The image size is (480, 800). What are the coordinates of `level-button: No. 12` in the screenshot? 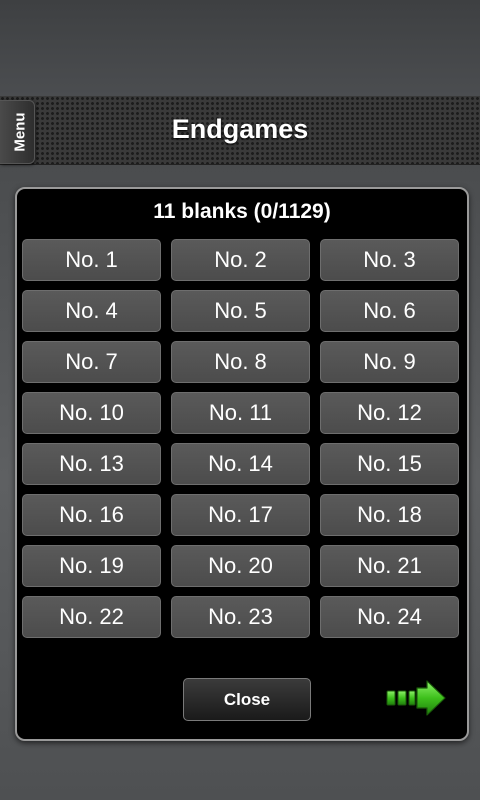 It's located at (389, 413).